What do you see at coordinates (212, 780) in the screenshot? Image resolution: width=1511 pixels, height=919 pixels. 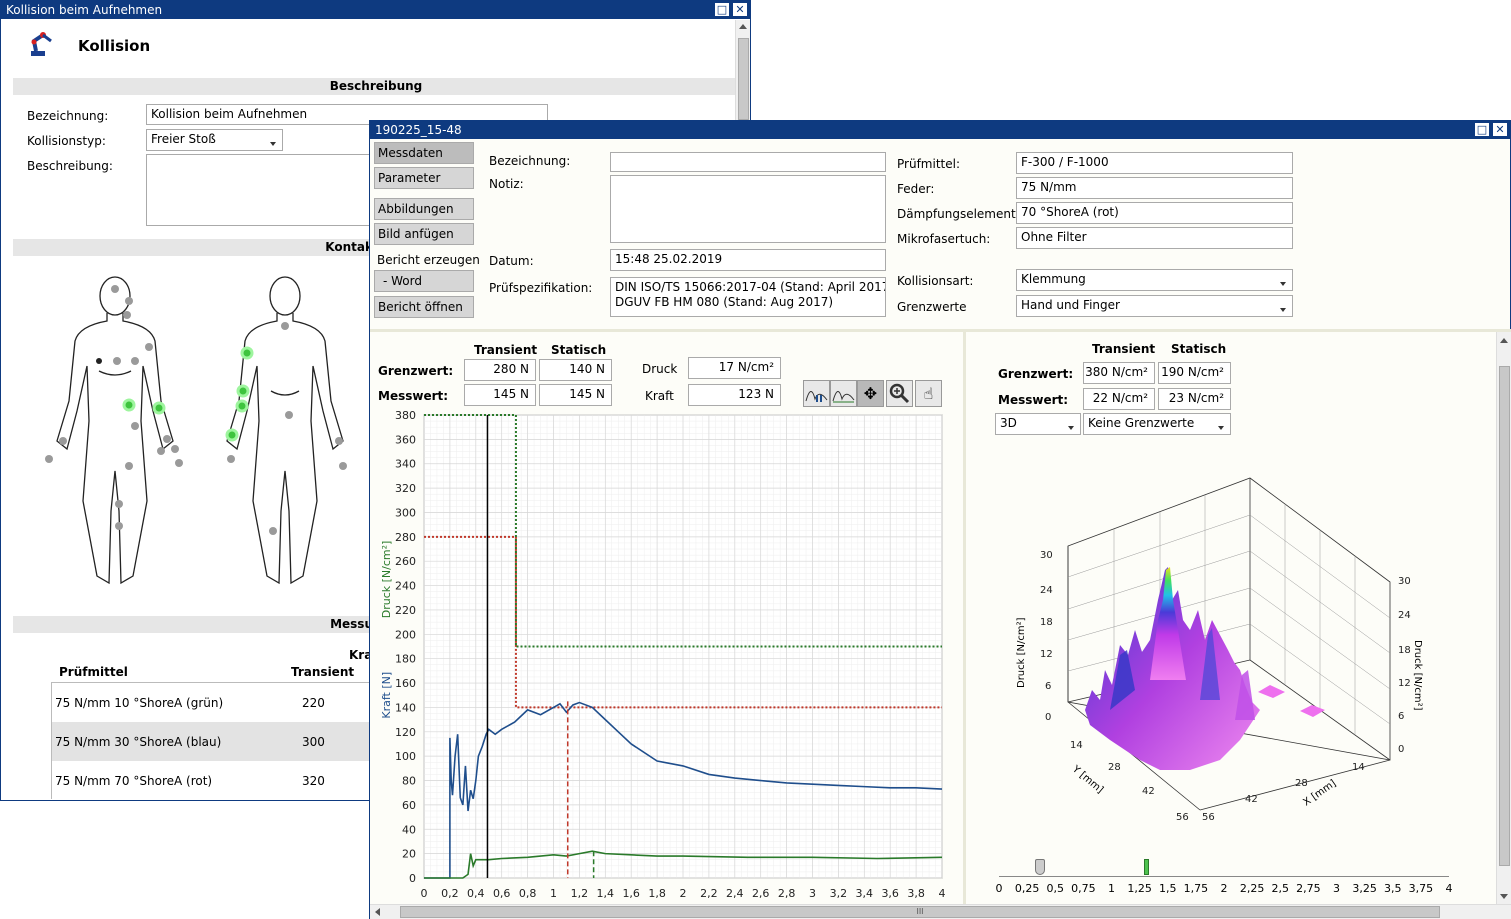 I see `table-row: 75 N/mm 70 °ShoreA (rot) 320` at bounding box center [212, 780].